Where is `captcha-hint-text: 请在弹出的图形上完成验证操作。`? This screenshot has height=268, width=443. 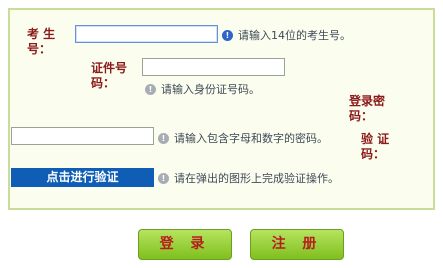 captcha-hint-text: 请在弹出的图形上完成验证操作。 is located at coordinates (256, 178).